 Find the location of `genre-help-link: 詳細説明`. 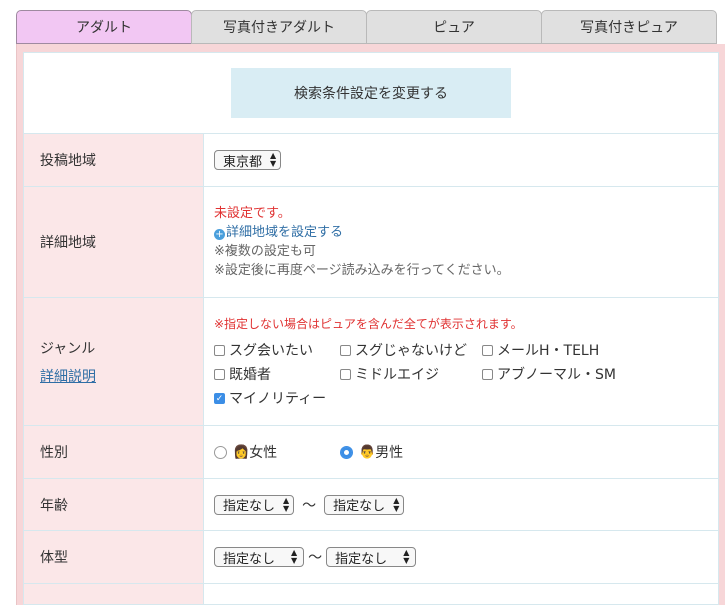

genre-help-link: 詳細説明 is located at coordinates (121, 376).